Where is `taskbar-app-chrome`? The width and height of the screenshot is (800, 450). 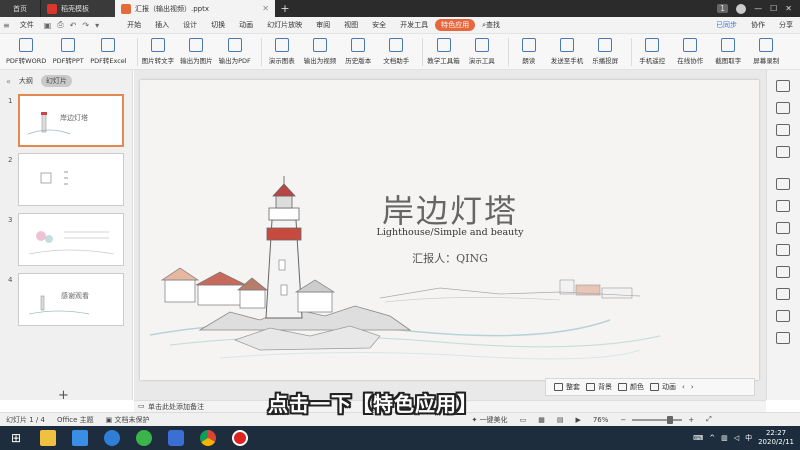 taskbar-app-chrome is located at coordinates (208, 438).